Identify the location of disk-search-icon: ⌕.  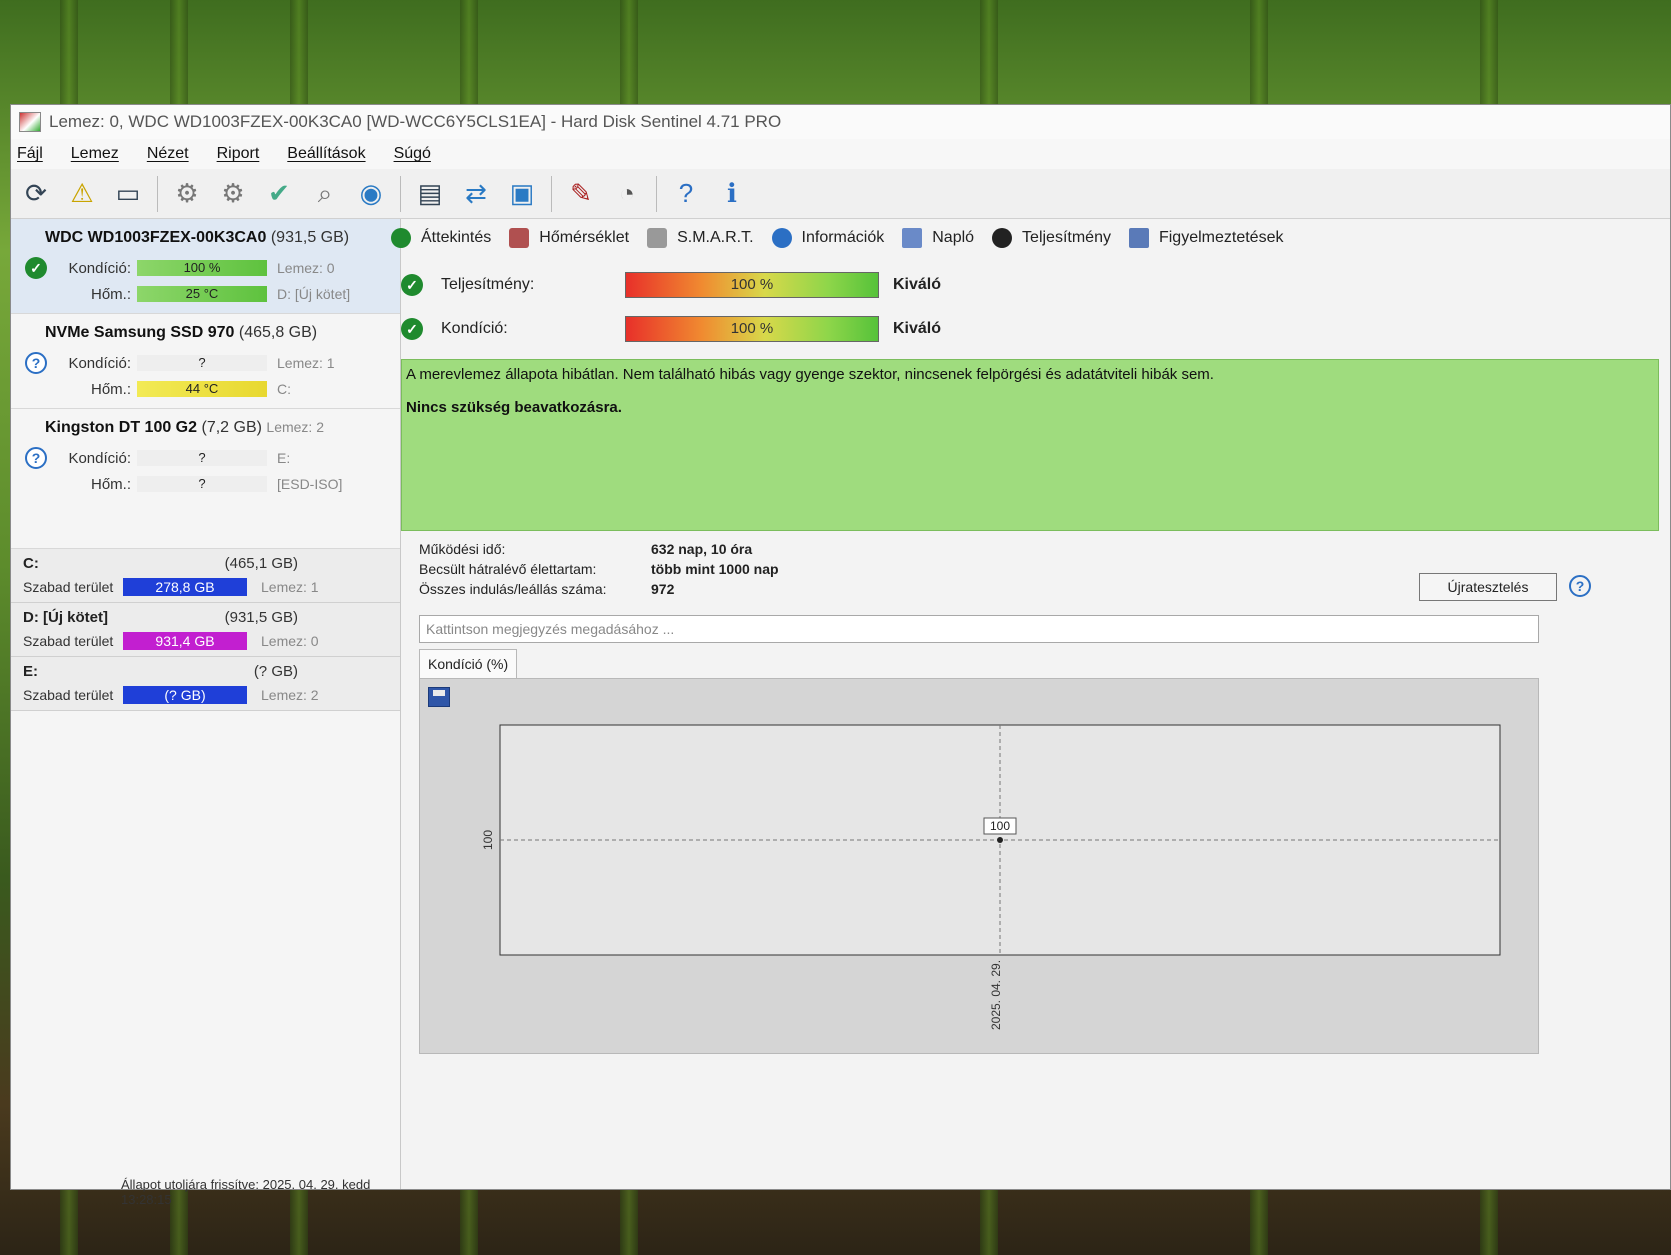
(325, 194).